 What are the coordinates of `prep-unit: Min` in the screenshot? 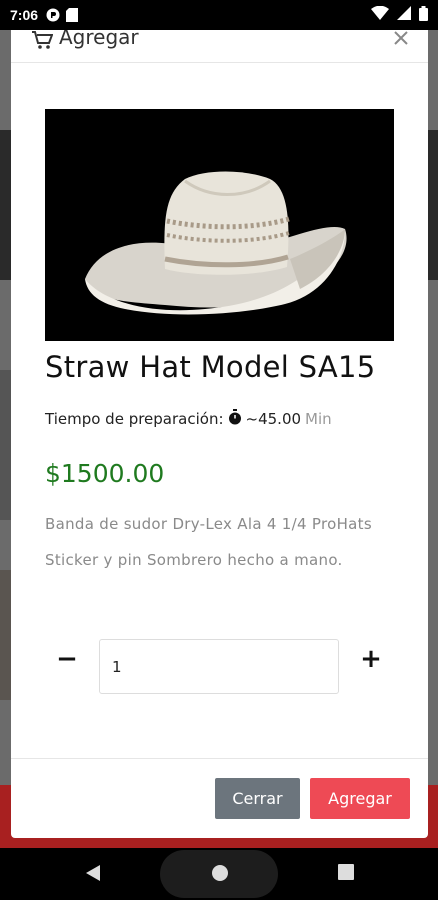 It's located at (318, 419).